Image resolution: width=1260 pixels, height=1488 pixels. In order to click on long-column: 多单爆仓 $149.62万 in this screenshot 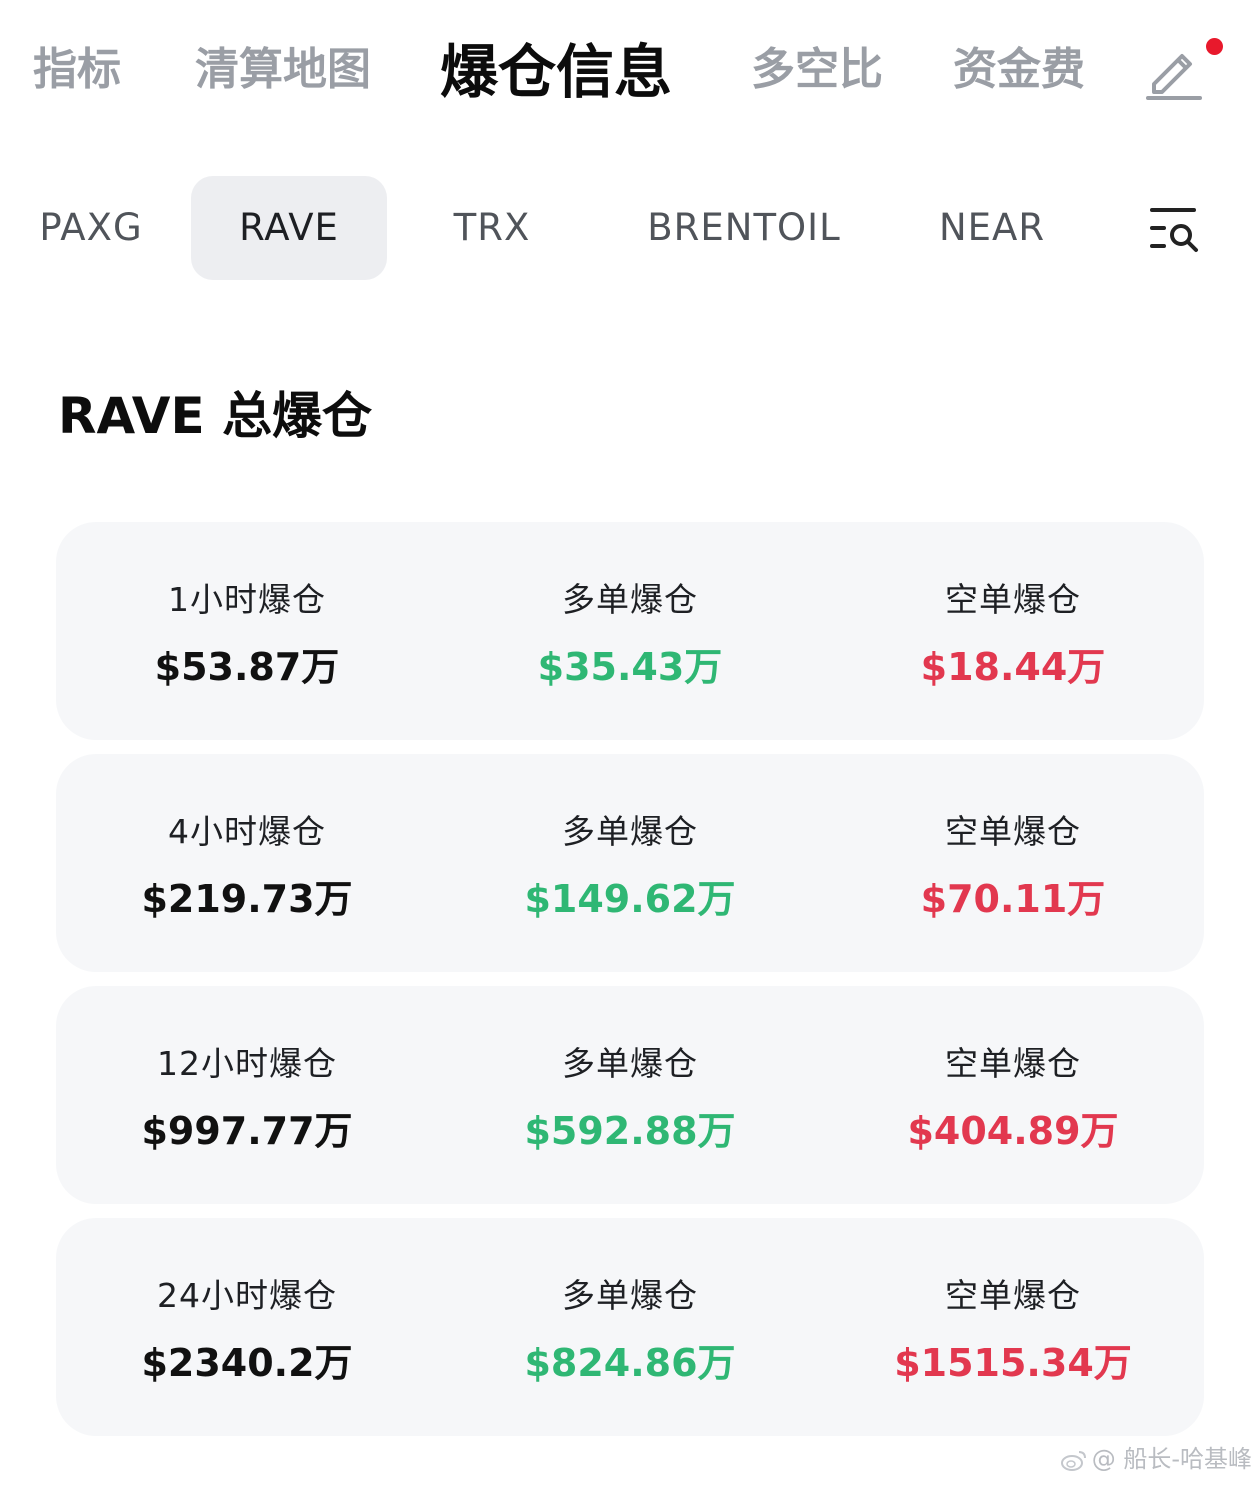, I will do `click(630, 863)`.